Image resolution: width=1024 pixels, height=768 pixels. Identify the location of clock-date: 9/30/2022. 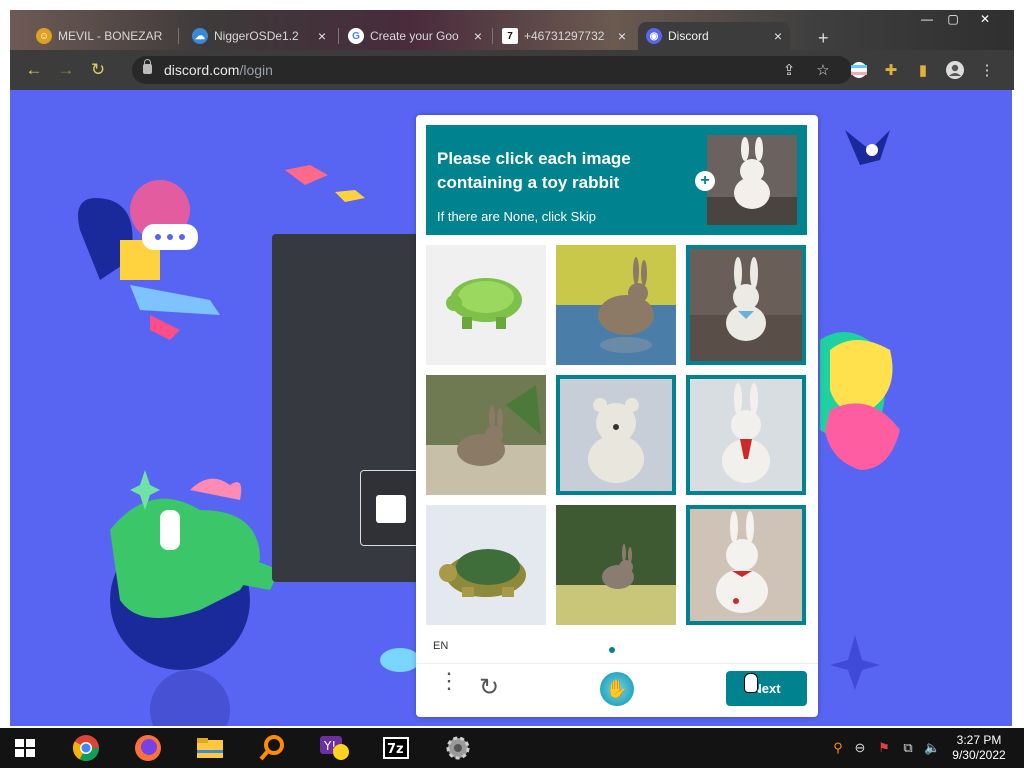
(979, 755).